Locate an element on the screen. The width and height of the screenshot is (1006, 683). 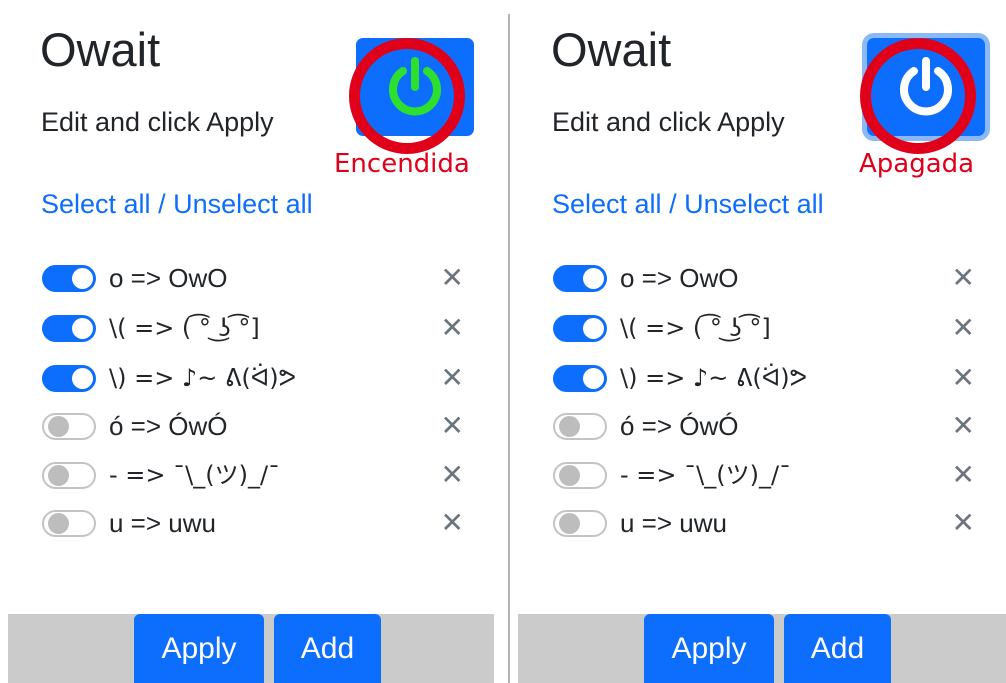
status-annotation: Apagada is located at coordinates (917, 164).